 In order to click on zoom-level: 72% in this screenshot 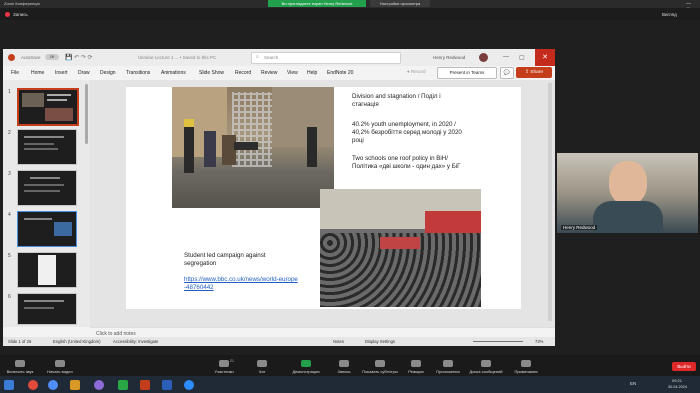, I will do `click(539, 341)`.